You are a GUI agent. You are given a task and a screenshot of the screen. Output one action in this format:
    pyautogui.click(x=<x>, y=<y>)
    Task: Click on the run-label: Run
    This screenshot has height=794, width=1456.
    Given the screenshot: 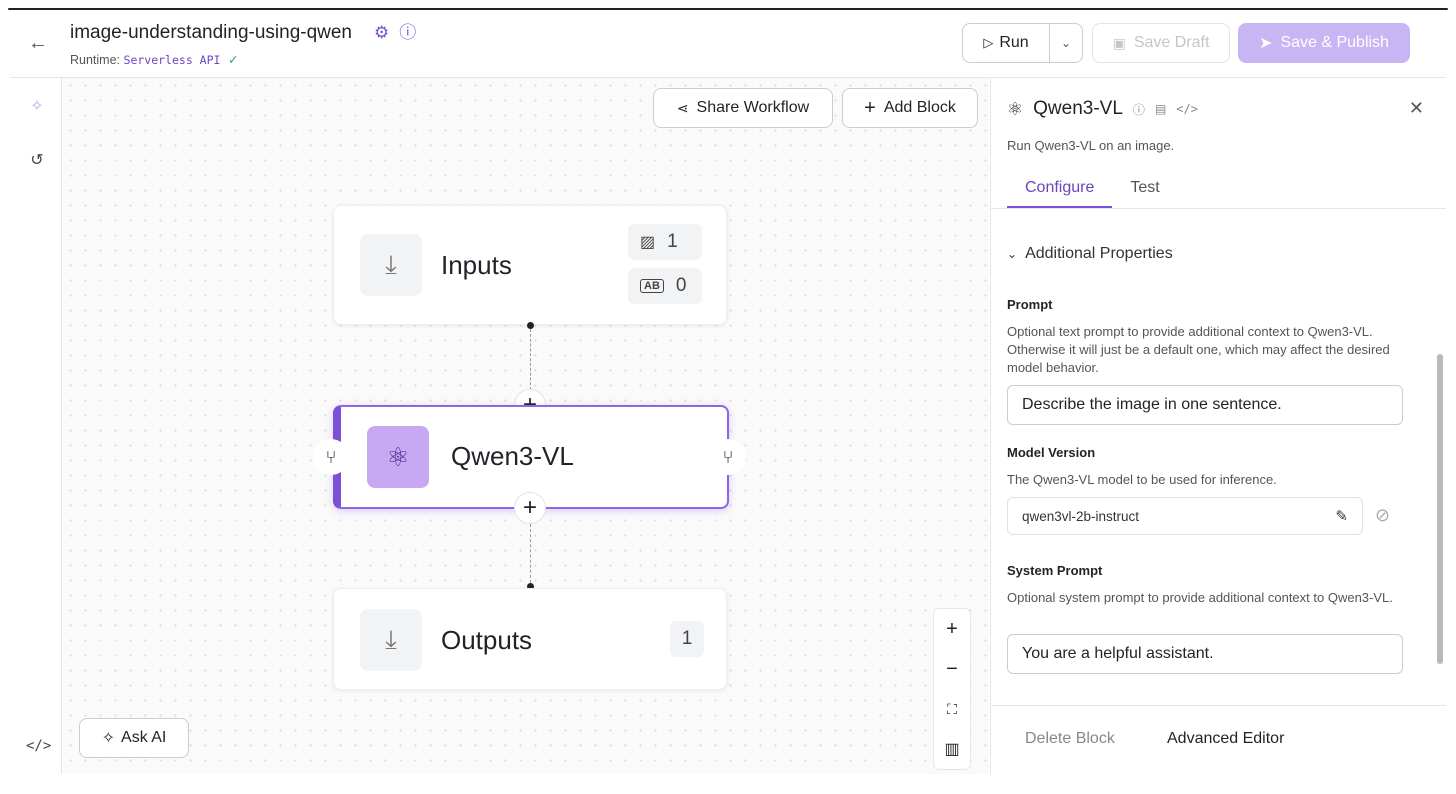 What is the action you would take?
    pyautogui.click(x=1014, y=42)
    